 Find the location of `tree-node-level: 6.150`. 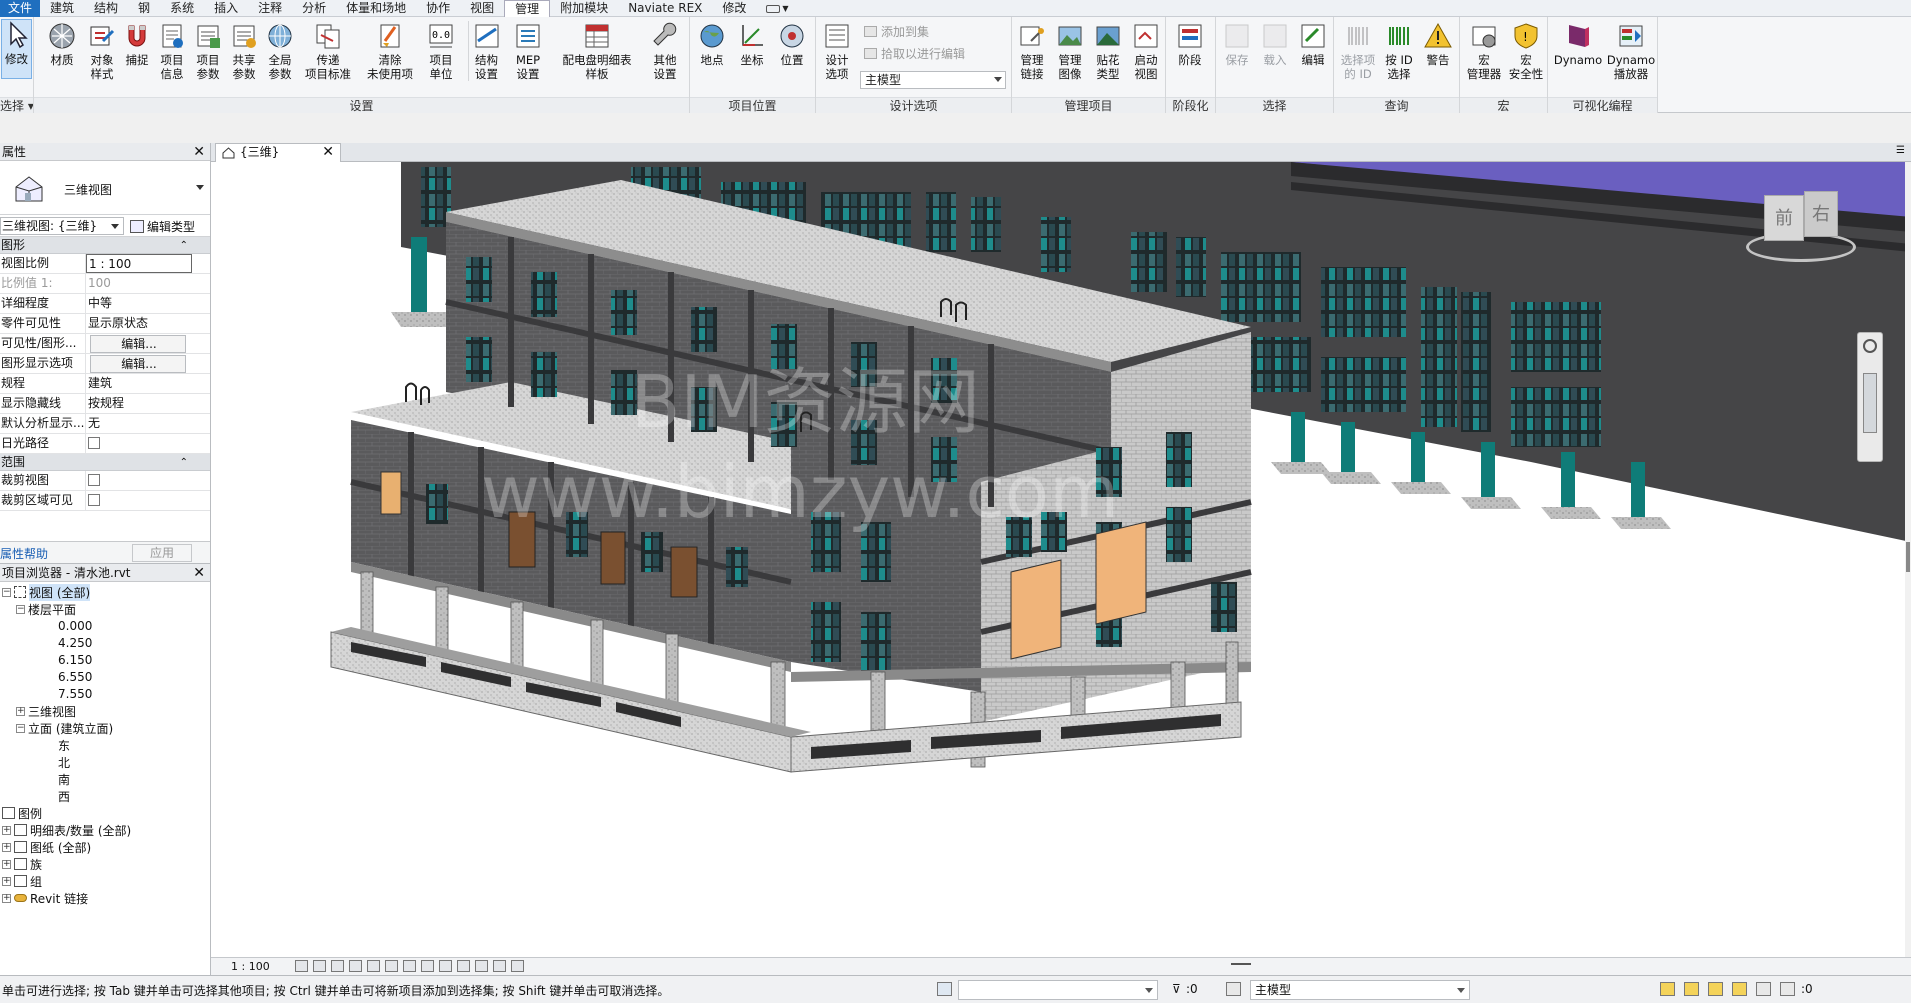

tree-node-level: 6.150 is located at coordinates (75, 660).